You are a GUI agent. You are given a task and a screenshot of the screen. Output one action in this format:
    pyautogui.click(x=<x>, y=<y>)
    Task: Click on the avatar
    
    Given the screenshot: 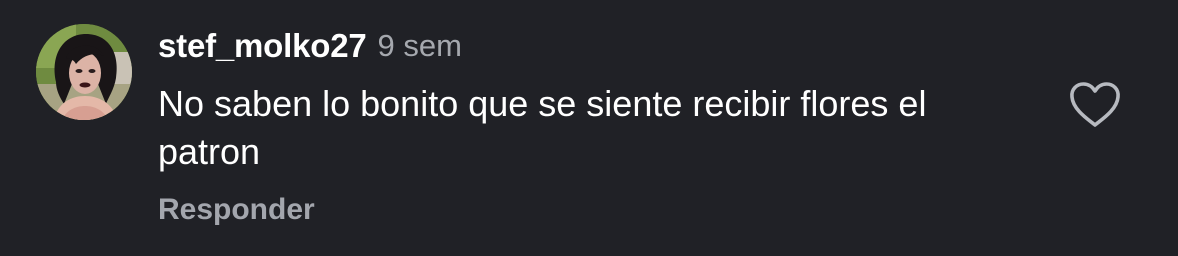 What is the action you would take?
    pyautogui.click(x=84, y=72)
    